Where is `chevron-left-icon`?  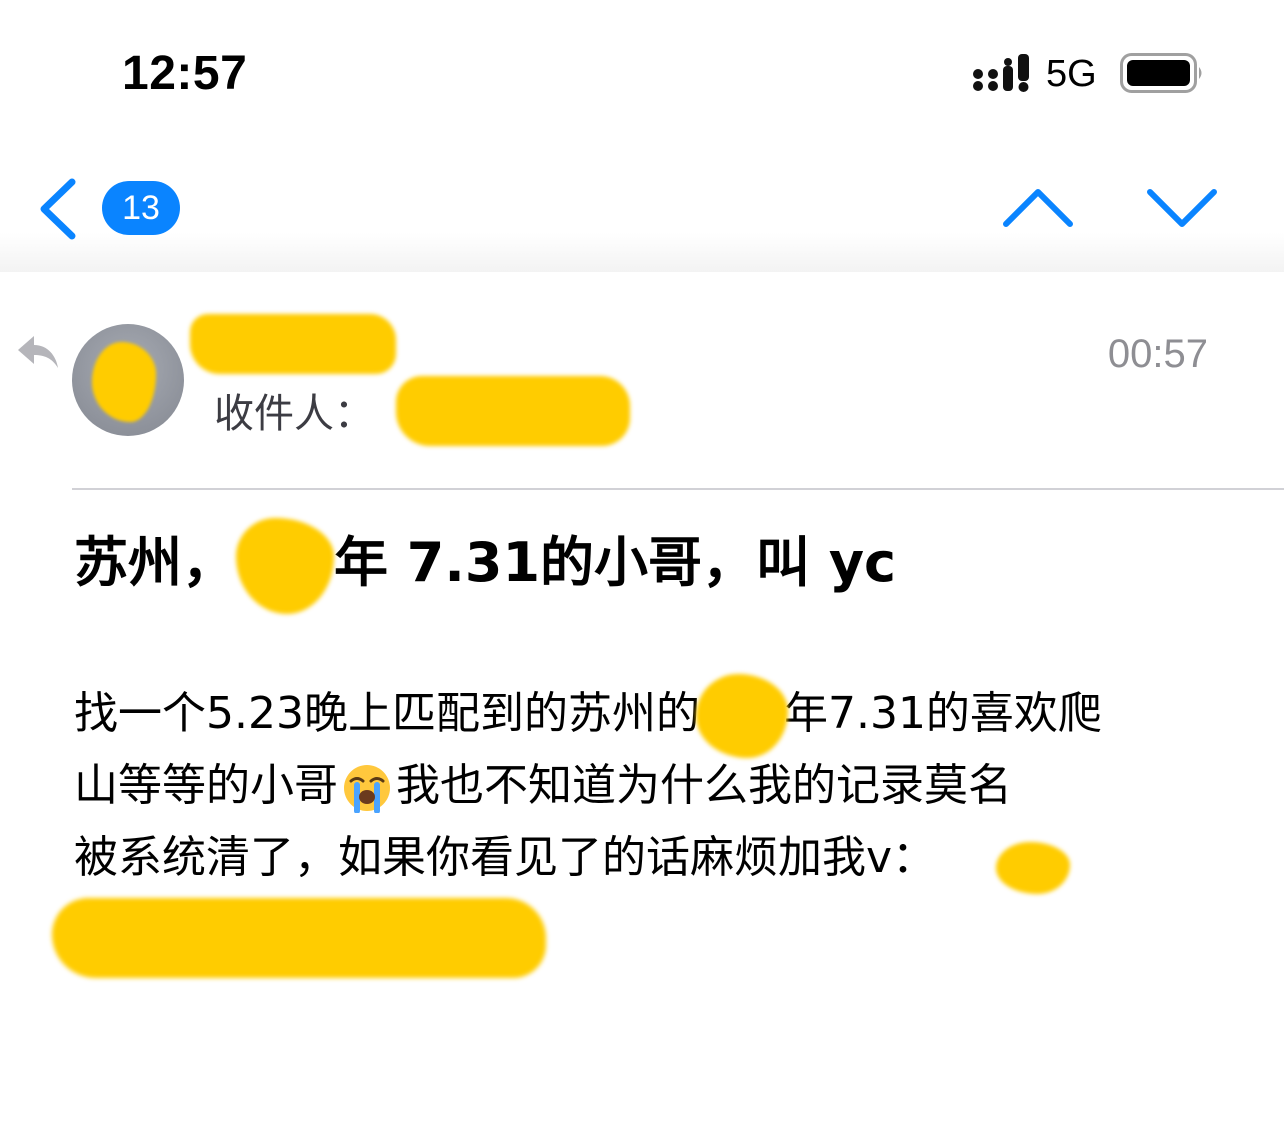
chevron-left-icon is located at coordinates (58, 209).